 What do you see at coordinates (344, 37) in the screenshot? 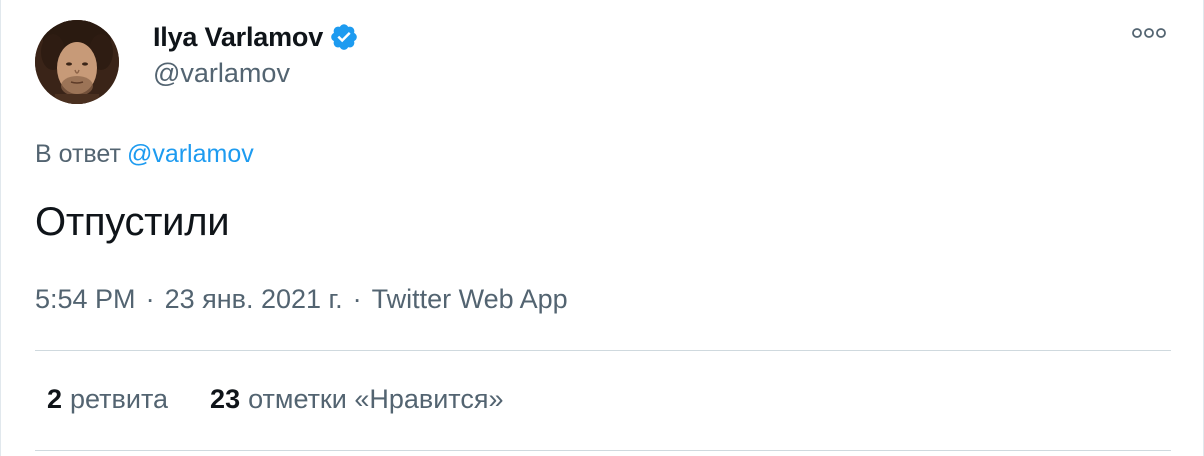
I see `verified-badge-icon` at bounding box center [344, 37].